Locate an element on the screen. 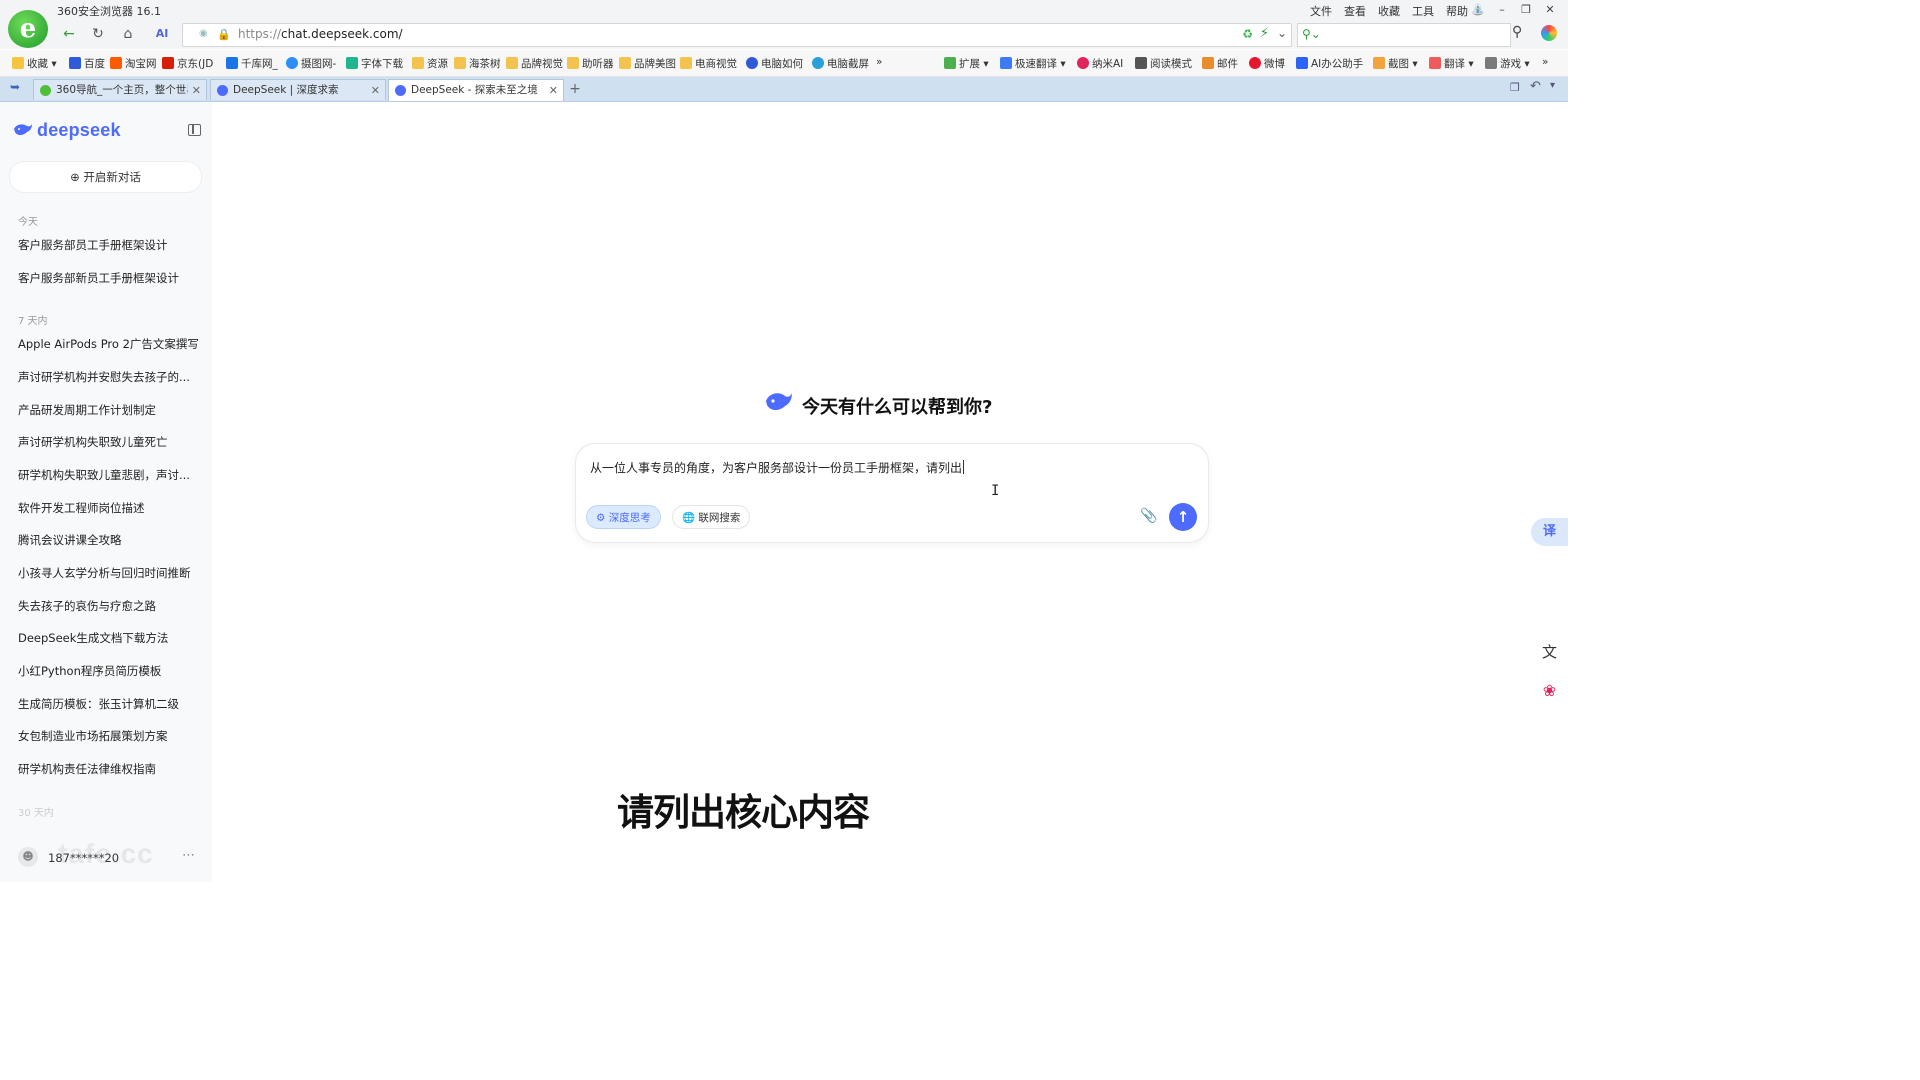  bookmark-favorites: 收藏 ▾ is located at coordinates (34, 63).